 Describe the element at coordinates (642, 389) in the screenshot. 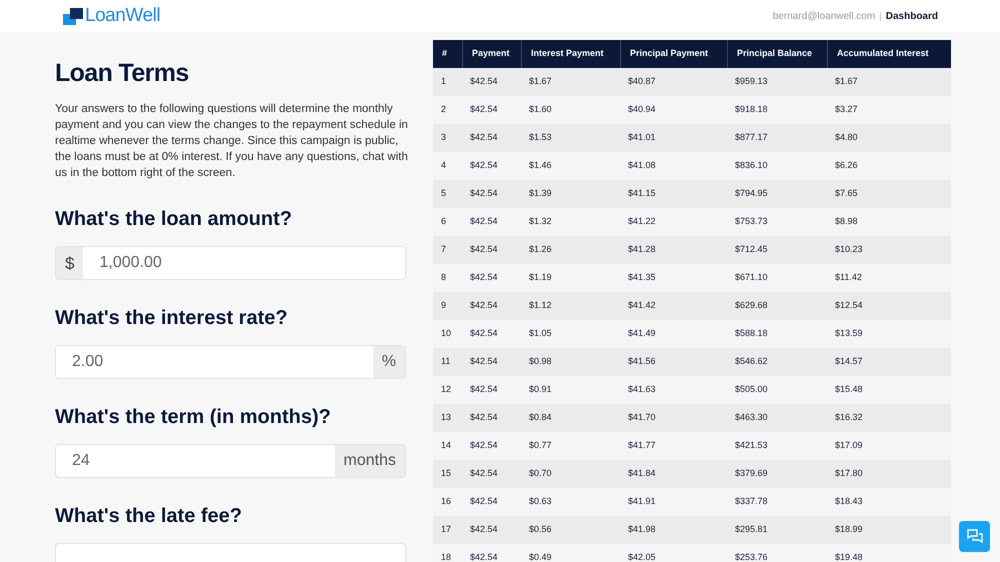

I see `table-cell-text: $41.63` at that location.